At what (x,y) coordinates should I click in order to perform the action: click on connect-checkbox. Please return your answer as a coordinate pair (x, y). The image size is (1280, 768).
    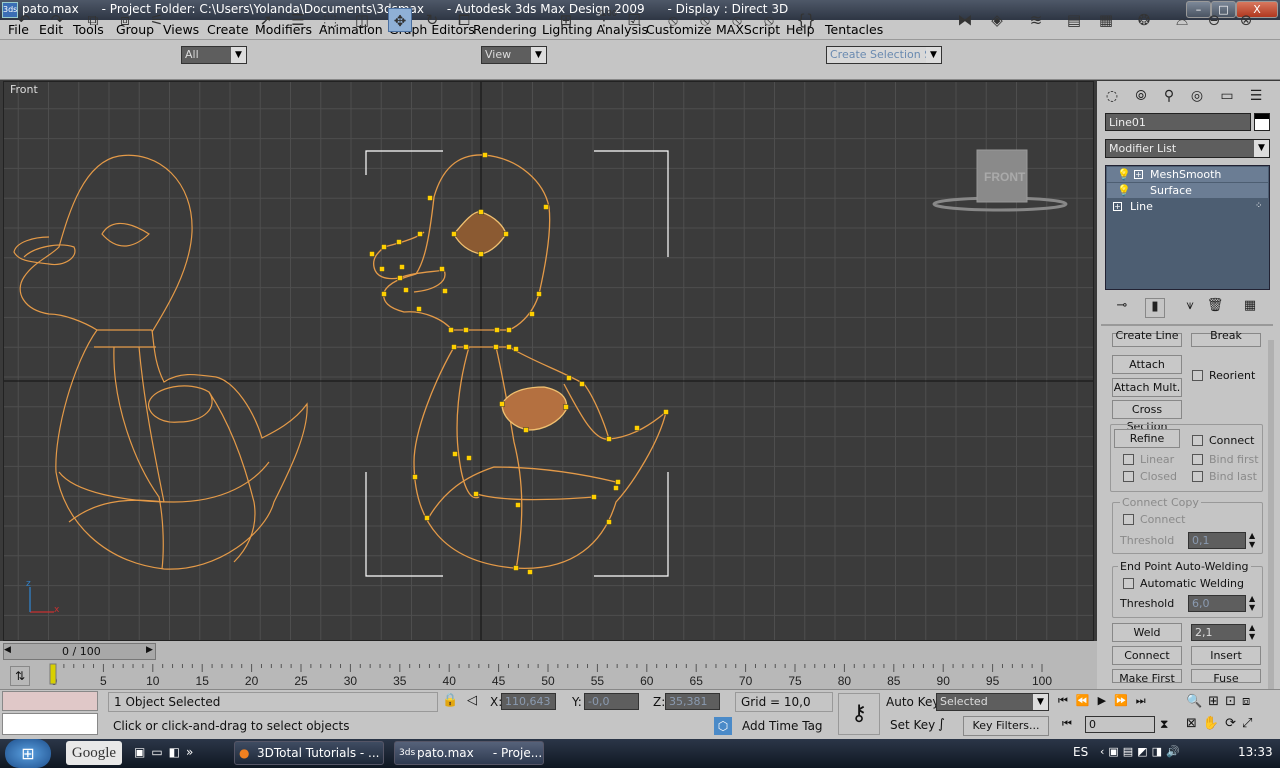
    Looking at the image, I should click on (1197, 440).